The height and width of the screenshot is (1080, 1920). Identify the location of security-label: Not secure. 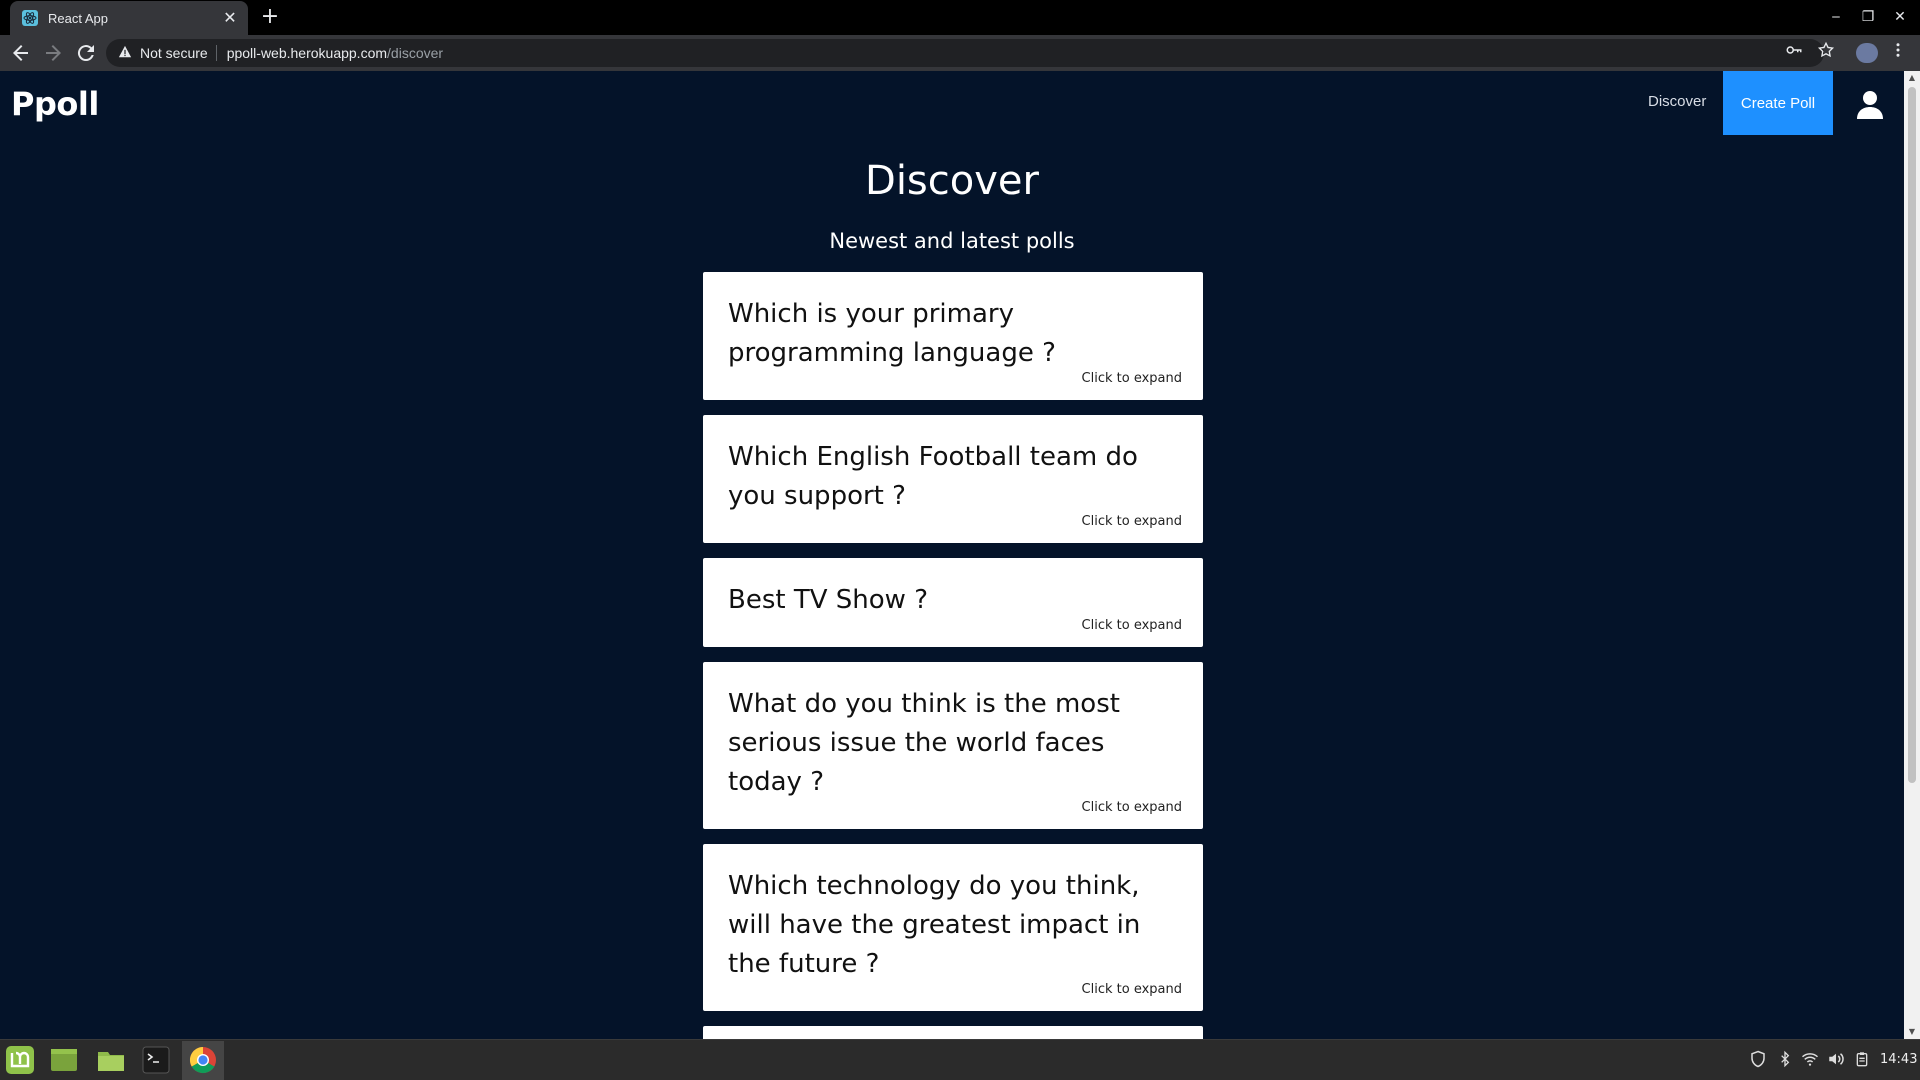
(174, 53).